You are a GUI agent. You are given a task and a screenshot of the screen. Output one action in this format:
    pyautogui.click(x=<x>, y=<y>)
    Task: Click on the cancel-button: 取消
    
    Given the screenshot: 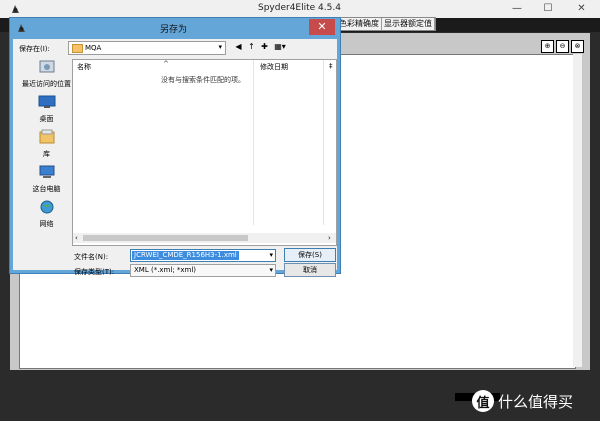 What is the action you would take?
    pyautogui.click(x=310, y=270)
    